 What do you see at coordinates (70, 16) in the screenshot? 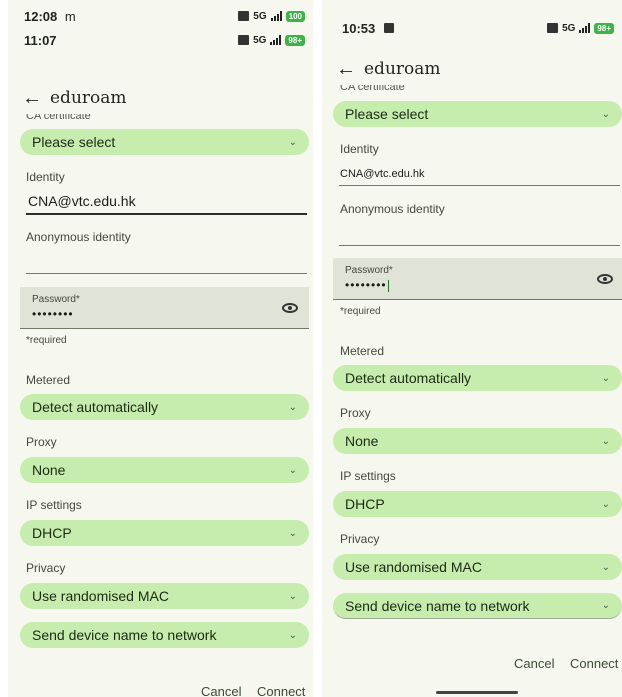
I see `carrier-icon: m` at bounding box center [70, 16].